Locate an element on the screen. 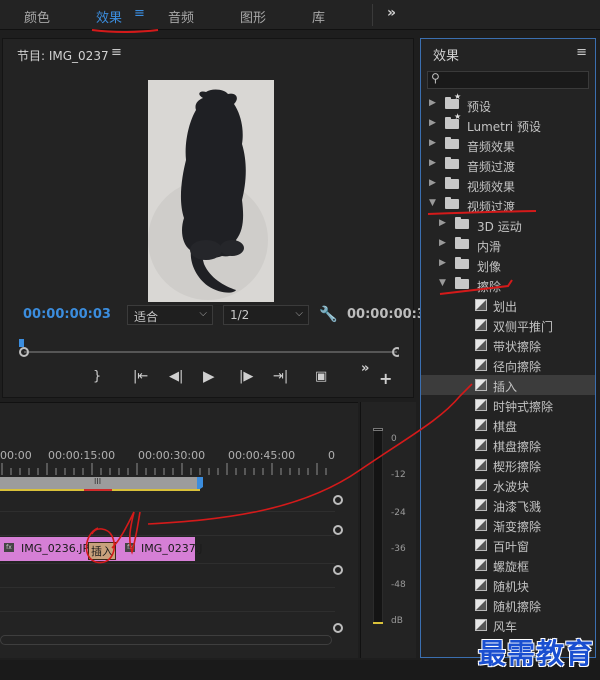 This screenshot has height=680, width=600. effects-tree-item: 随机块 is located at coordinates (508, 585).